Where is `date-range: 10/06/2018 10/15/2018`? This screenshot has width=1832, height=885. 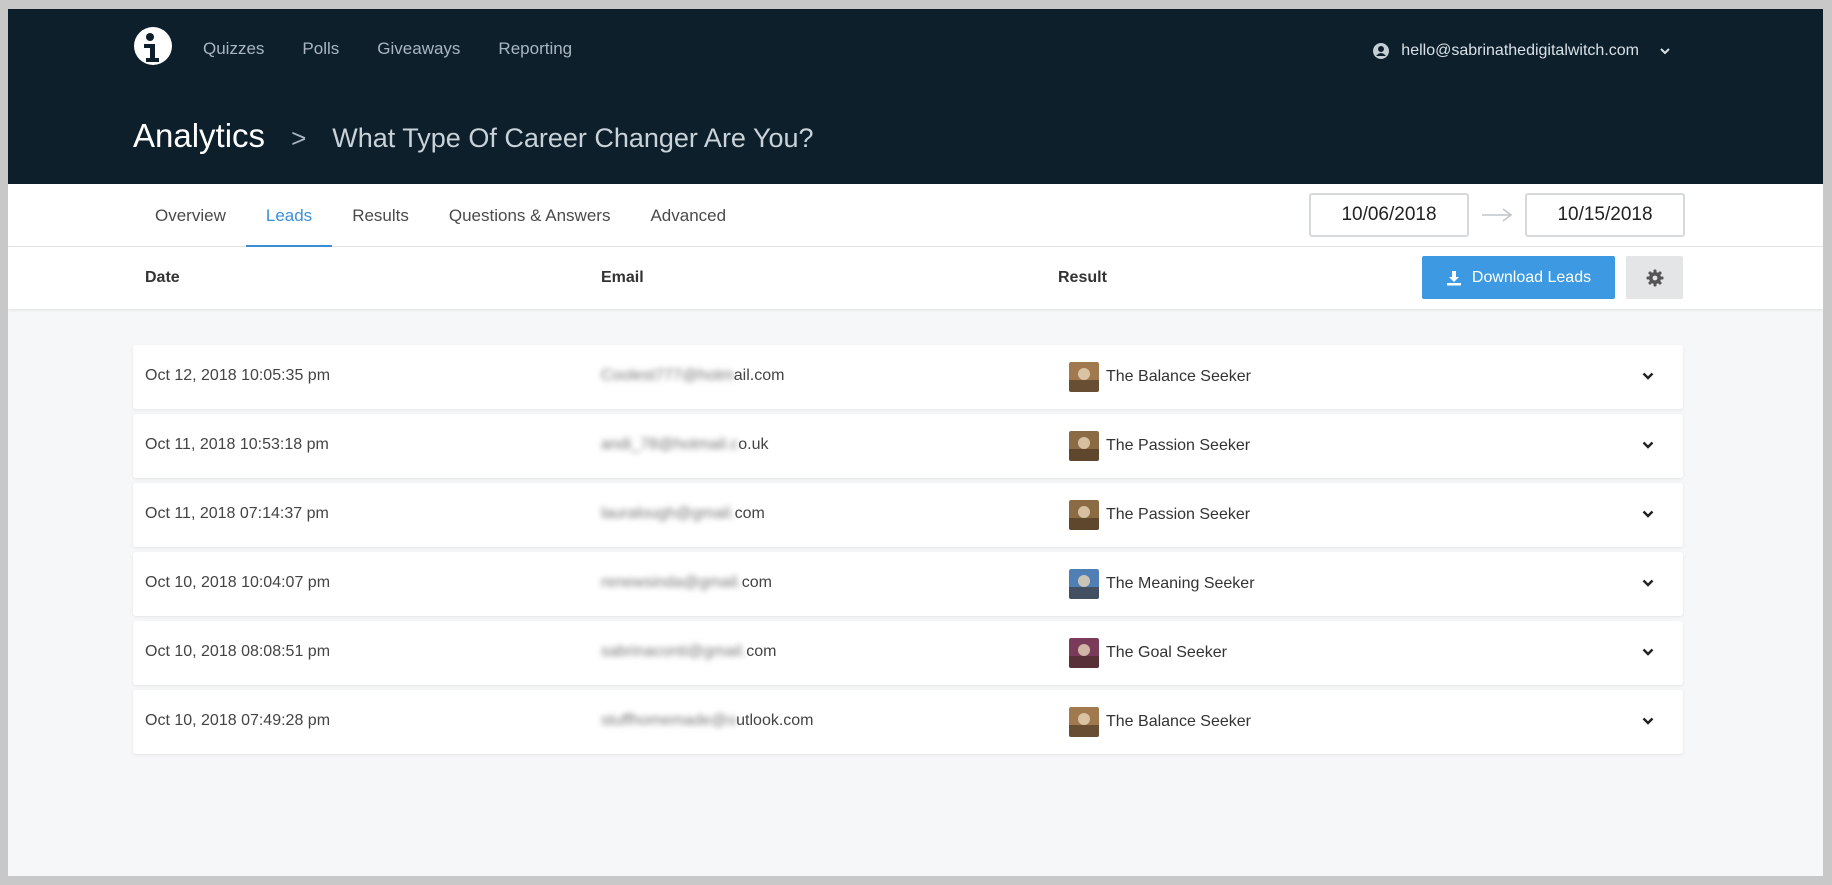 date-range: 10/06/2018 10/15/2018 is located at coordinates (1497, 215).